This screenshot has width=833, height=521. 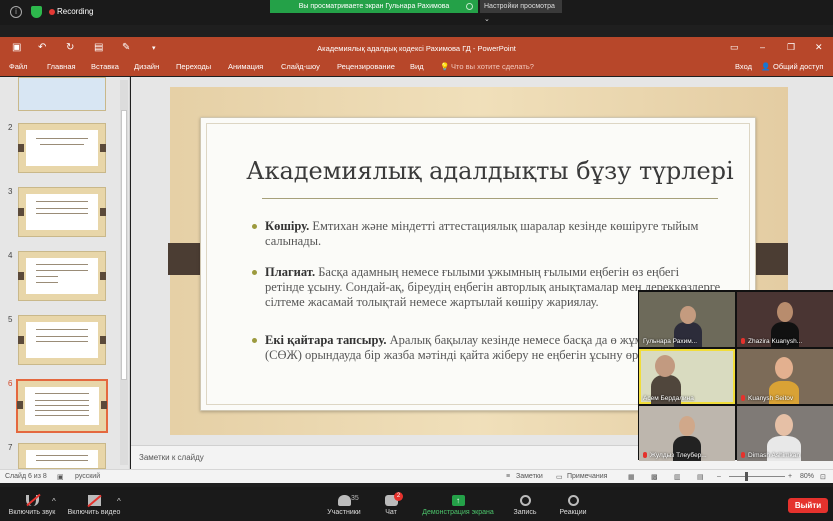 What do you see at coordinates (525, 504) in the screenshot?
I see `record-button: Запись` at bounding box center [525, 504].